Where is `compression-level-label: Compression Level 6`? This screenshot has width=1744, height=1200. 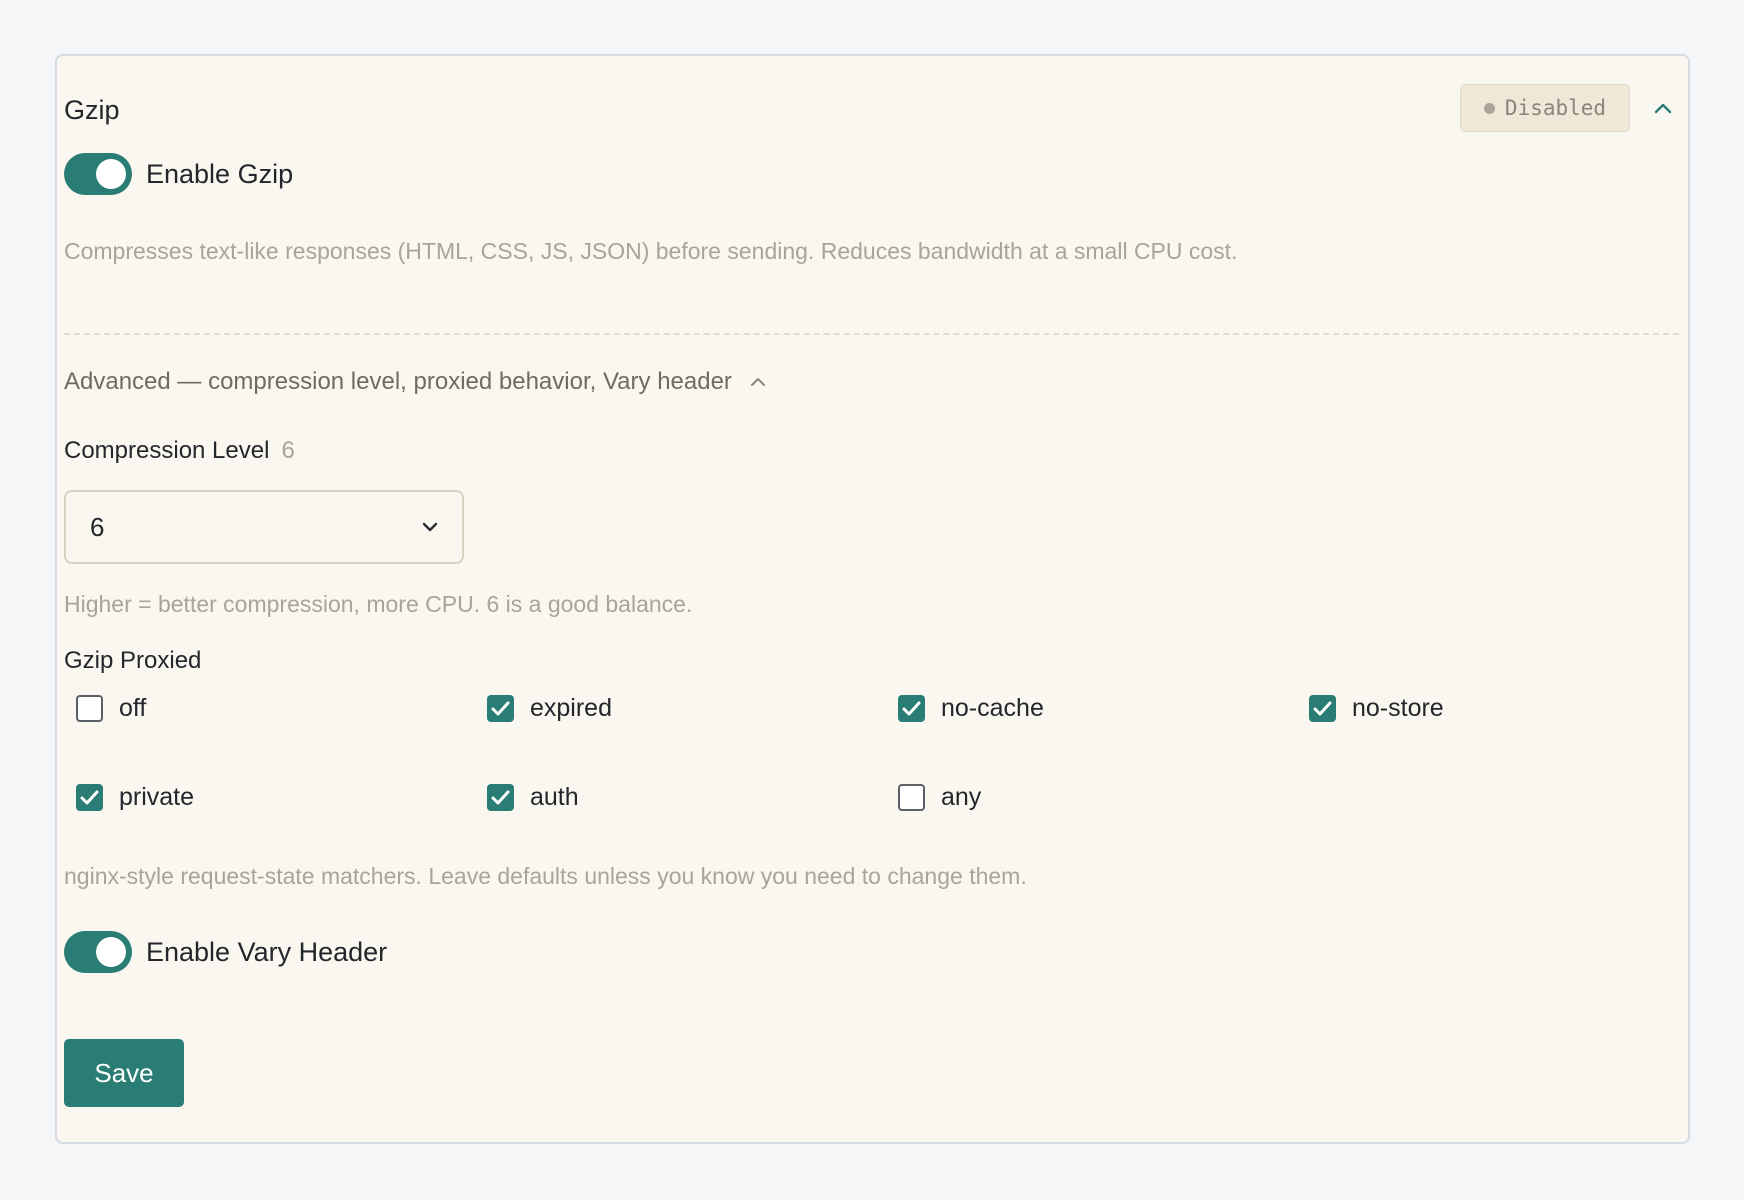
compression-level-label: Compression Level 6 is located at coordinates (179, 451).